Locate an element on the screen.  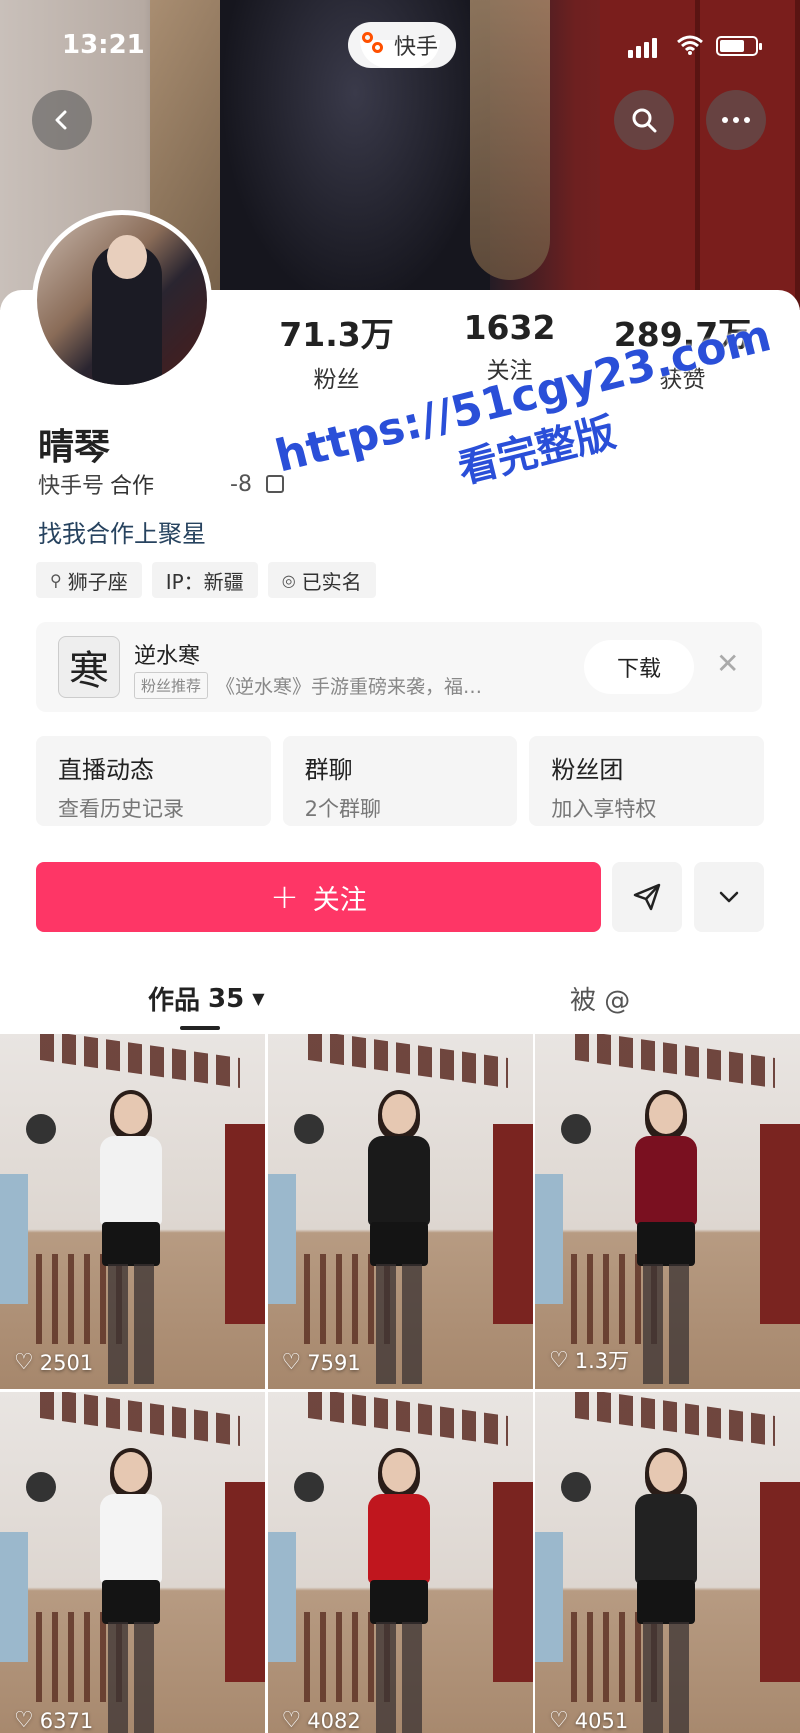
video-tile: ♡ 1.3万 is located at coordinates (667, 1211).